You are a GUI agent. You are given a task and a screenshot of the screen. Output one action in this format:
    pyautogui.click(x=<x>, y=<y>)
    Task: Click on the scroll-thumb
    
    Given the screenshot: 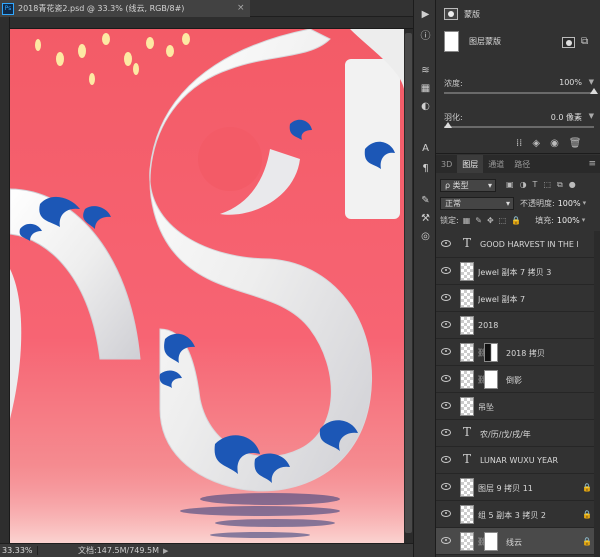 What is the action you would take?
    pyautogui.click(x=408, y=283)
    